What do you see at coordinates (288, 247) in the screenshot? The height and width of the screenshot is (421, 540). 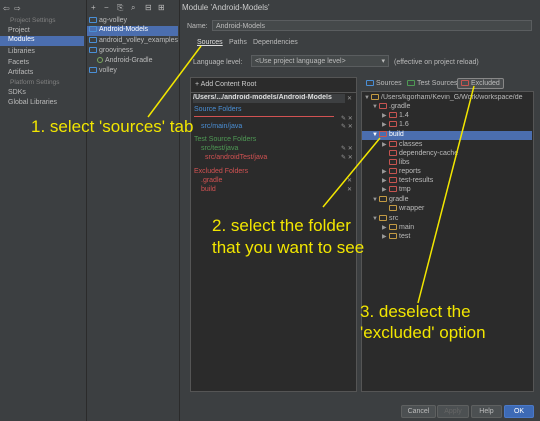 I see `annotation-step-2-line-2: that you want to see` at bounding box center [288, 247].